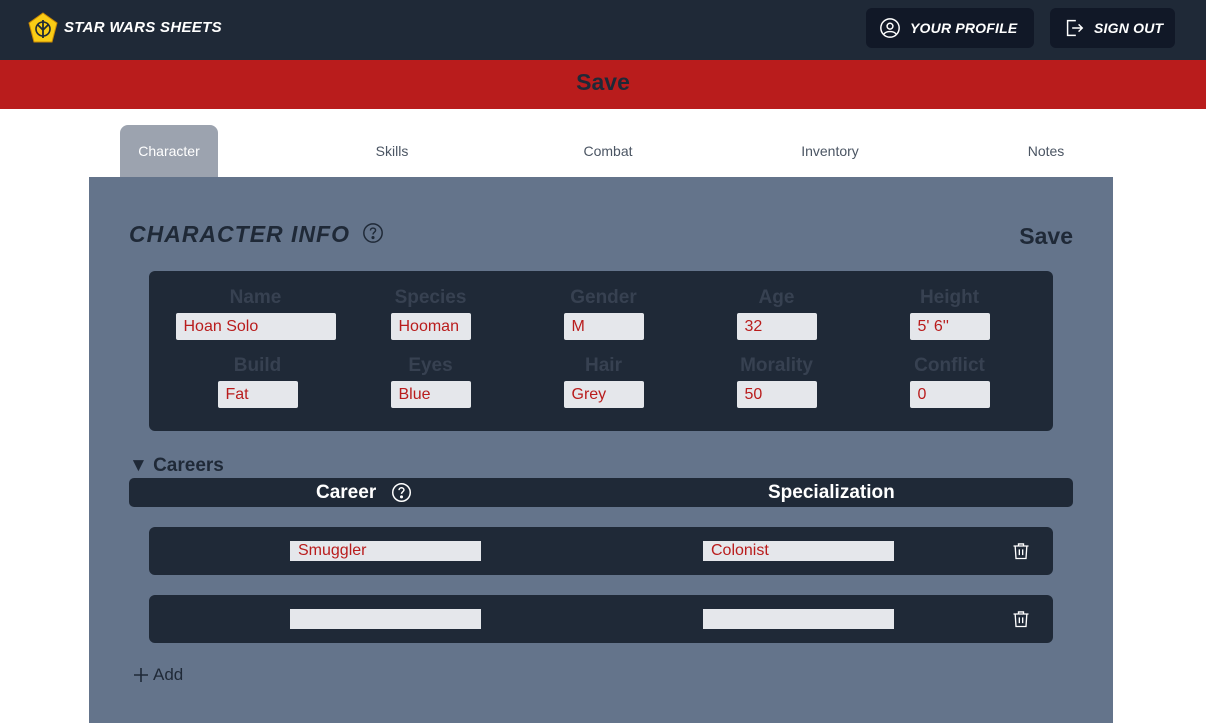 This screenshot has height=723, width=1206. Describe the element at coordinates (890, 28) in the screenshot. I see `user-circle-icon` at that location.